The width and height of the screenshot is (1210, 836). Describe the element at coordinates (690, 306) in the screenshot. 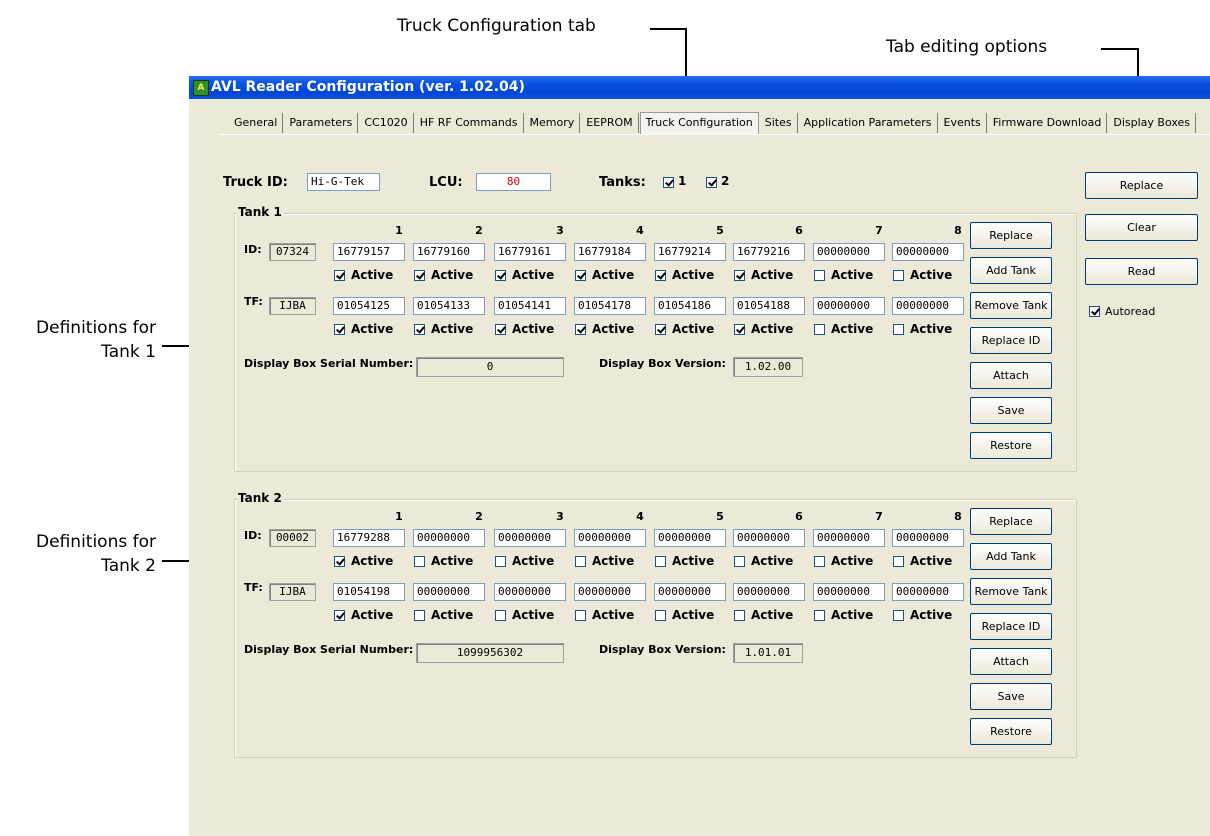

I see `tf-input-5: 01054186` at that location.